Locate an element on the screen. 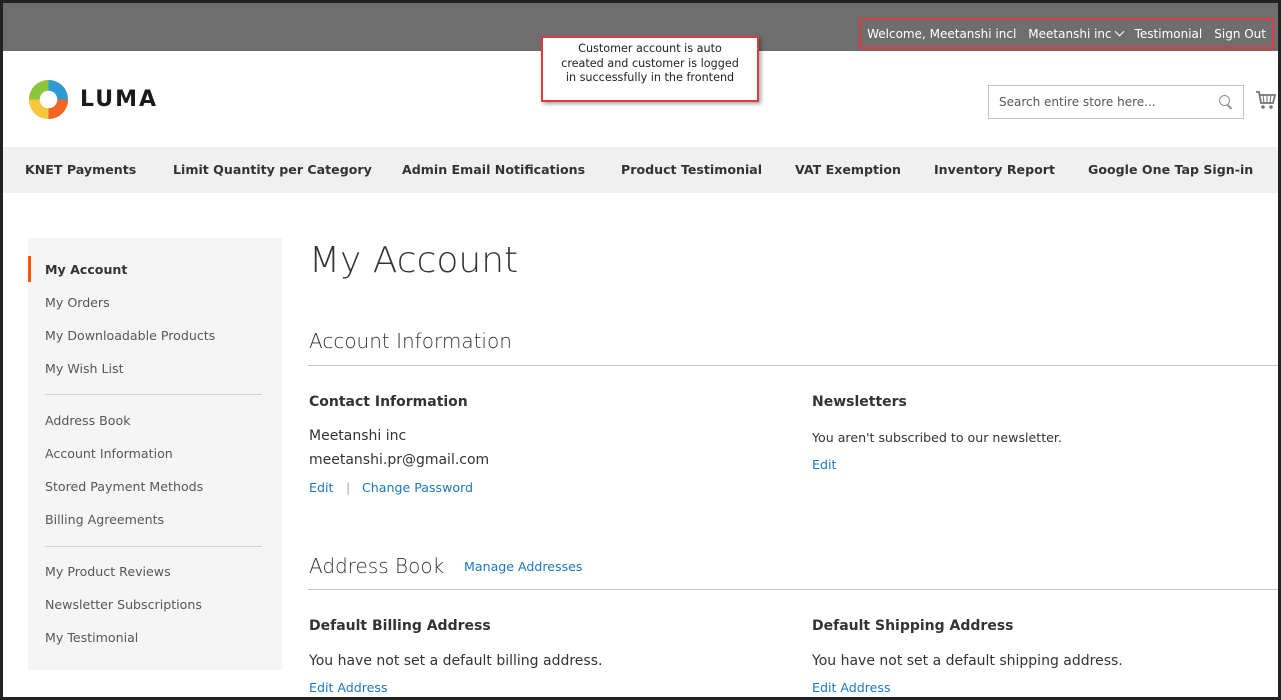 The width and height of the screenshot is (1281, 700). testimonial-link: Testimonial is located at coordinates (1169, 34).